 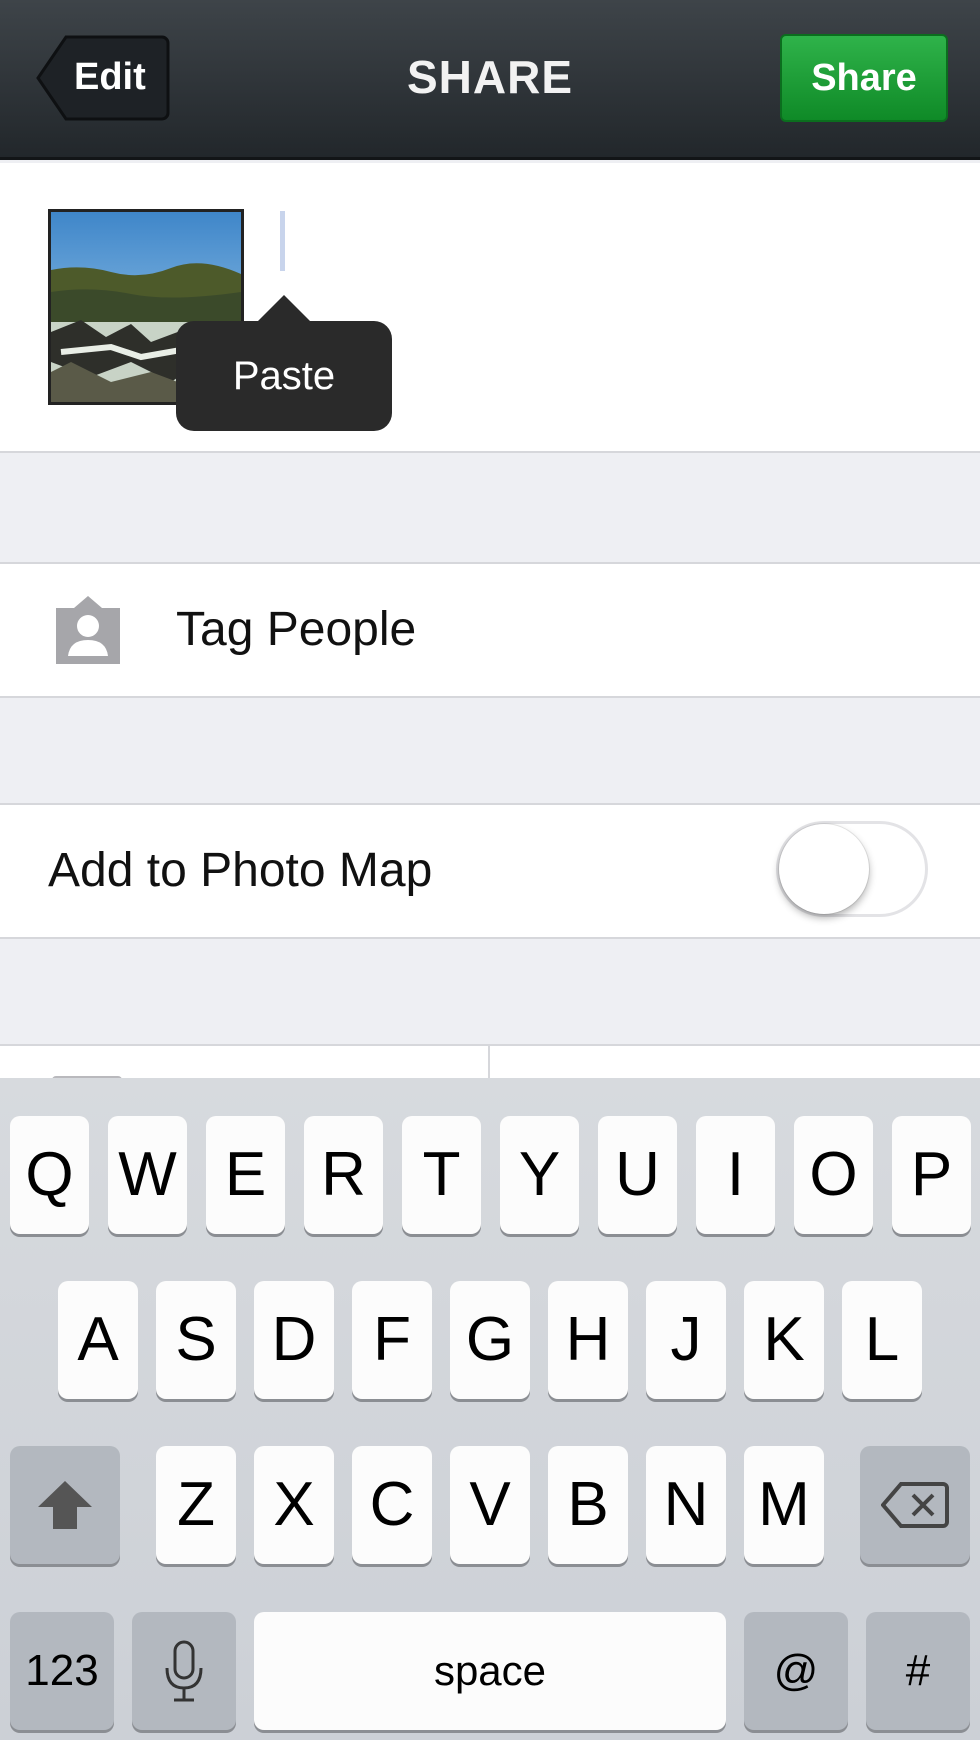 What do you see at coordinates (824, 869) in the screenshot?
I see `toggle-knob` at bounding box center [824, 869].